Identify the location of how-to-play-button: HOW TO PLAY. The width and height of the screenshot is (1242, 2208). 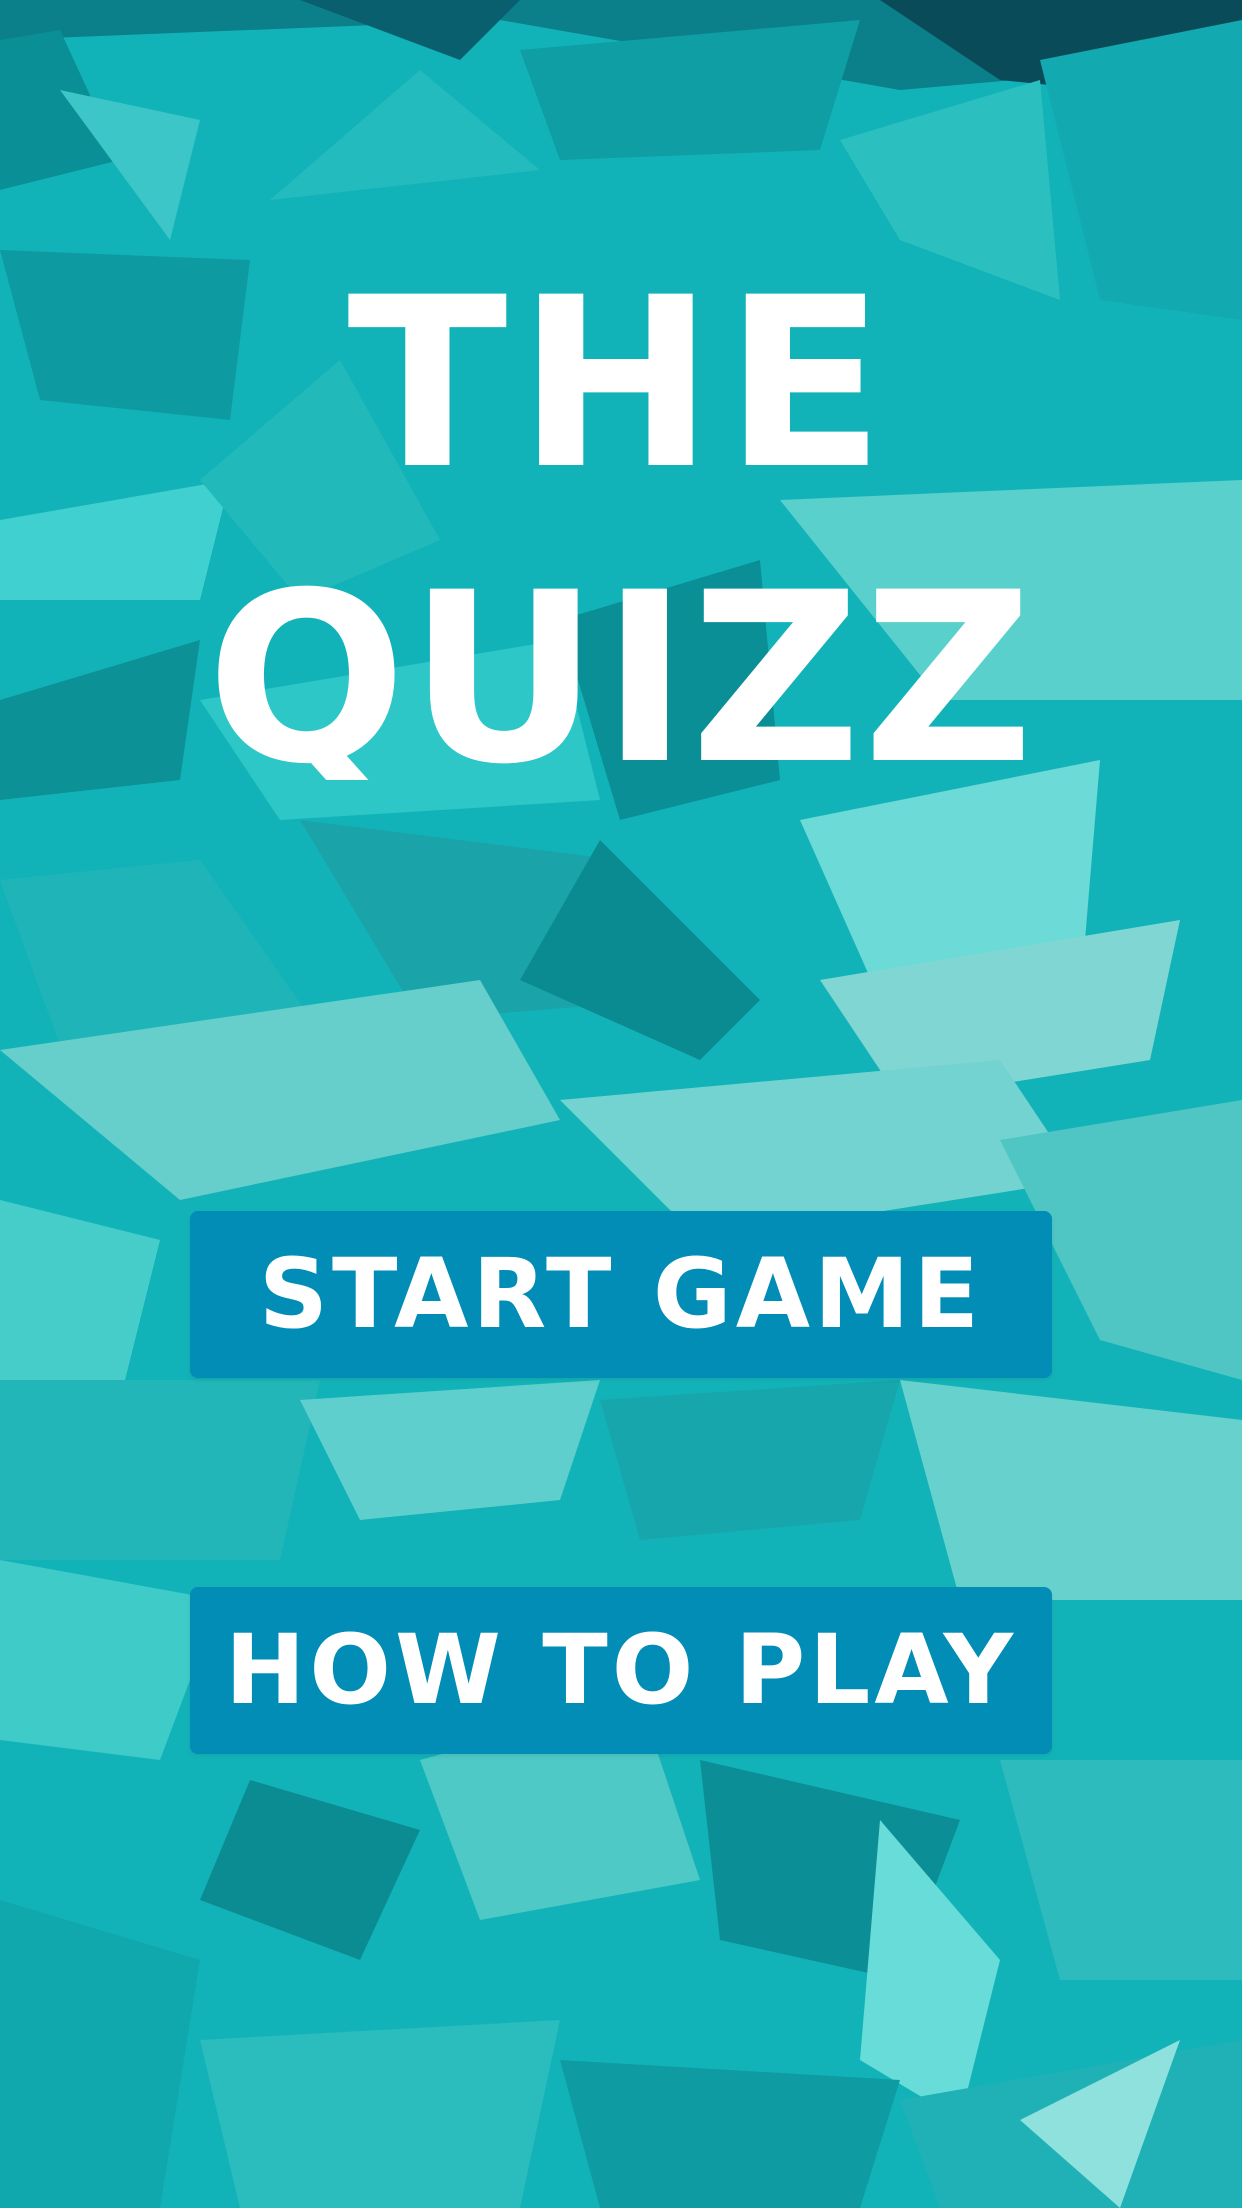
(621, 1670).